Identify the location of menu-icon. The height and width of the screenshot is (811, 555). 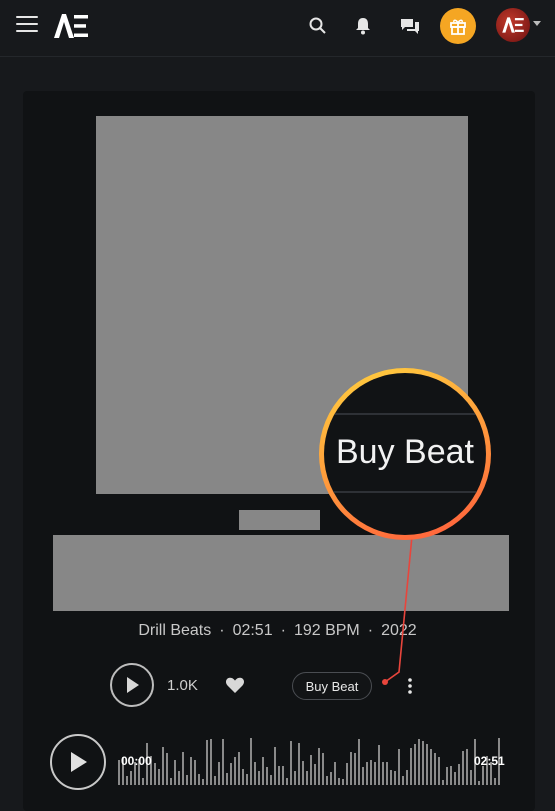
(27, 24).